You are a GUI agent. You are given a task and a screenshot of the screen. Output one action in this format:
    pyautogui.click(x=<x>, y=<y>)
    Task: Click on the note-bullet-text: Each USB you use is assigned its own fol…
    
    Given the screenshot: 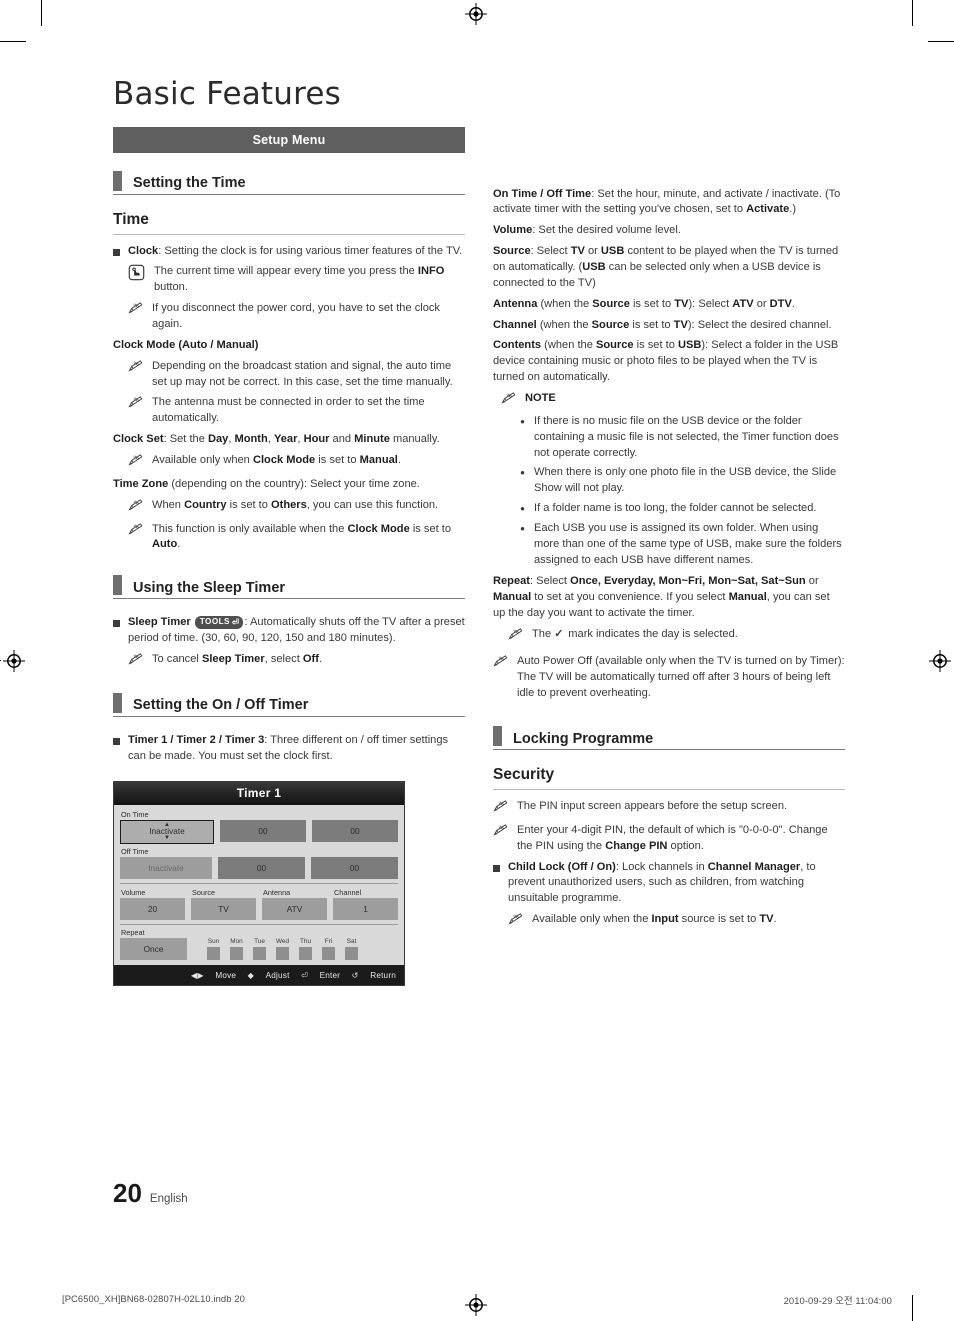 What is the action you would take?
    pyautogui.click(x=688, y=544)
    